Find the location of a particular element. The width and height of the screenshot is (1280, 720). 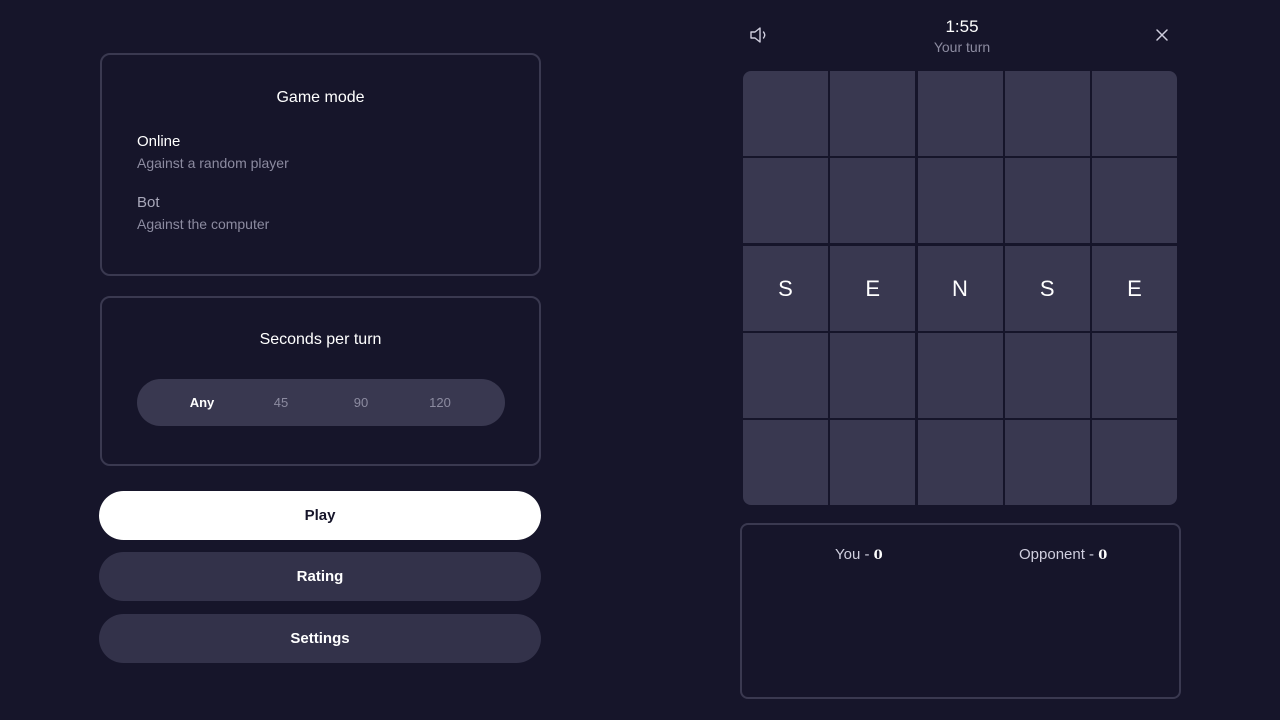

score-you-label: You - is located at coordinates (854, 554).